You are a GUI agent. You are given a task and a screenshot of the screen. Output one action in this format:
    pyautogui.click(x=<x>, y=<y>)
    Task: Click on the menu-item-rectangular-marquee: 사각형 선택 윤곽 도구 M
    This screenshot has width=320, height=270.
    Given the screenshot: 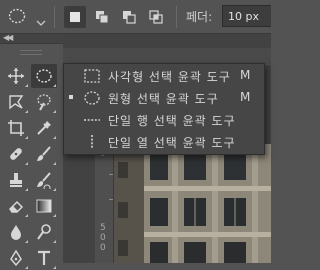 What is the action you would take?
    pyautogui.click(x=164, y=76)
    